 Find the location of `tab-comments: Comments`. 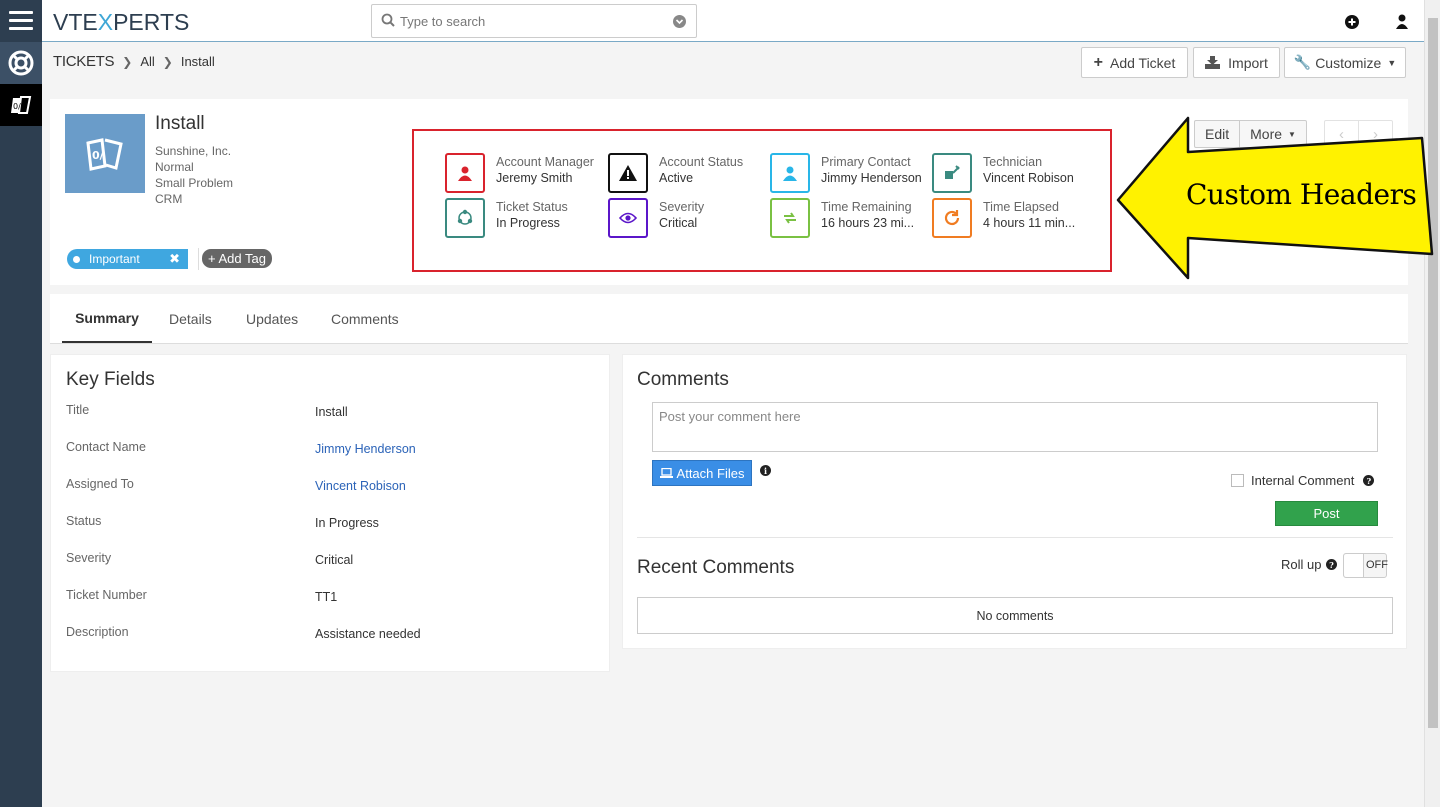

tab-comments: Comments is located at coordinates (365, 318).